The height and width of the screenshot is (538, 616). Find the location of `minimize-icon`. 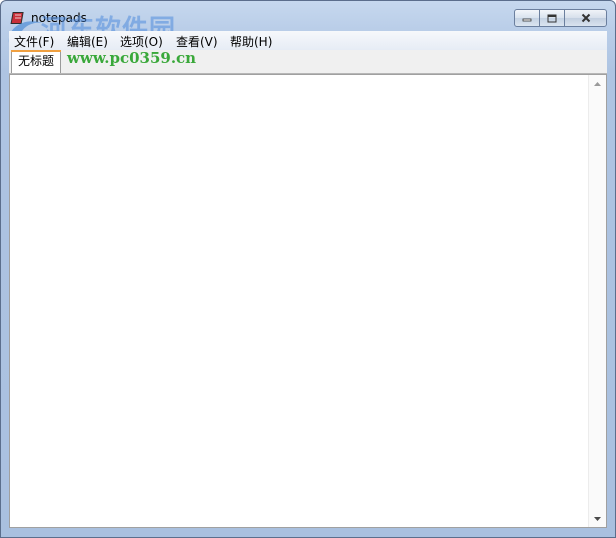

minimize-icon is located at coordinates (527, 20).